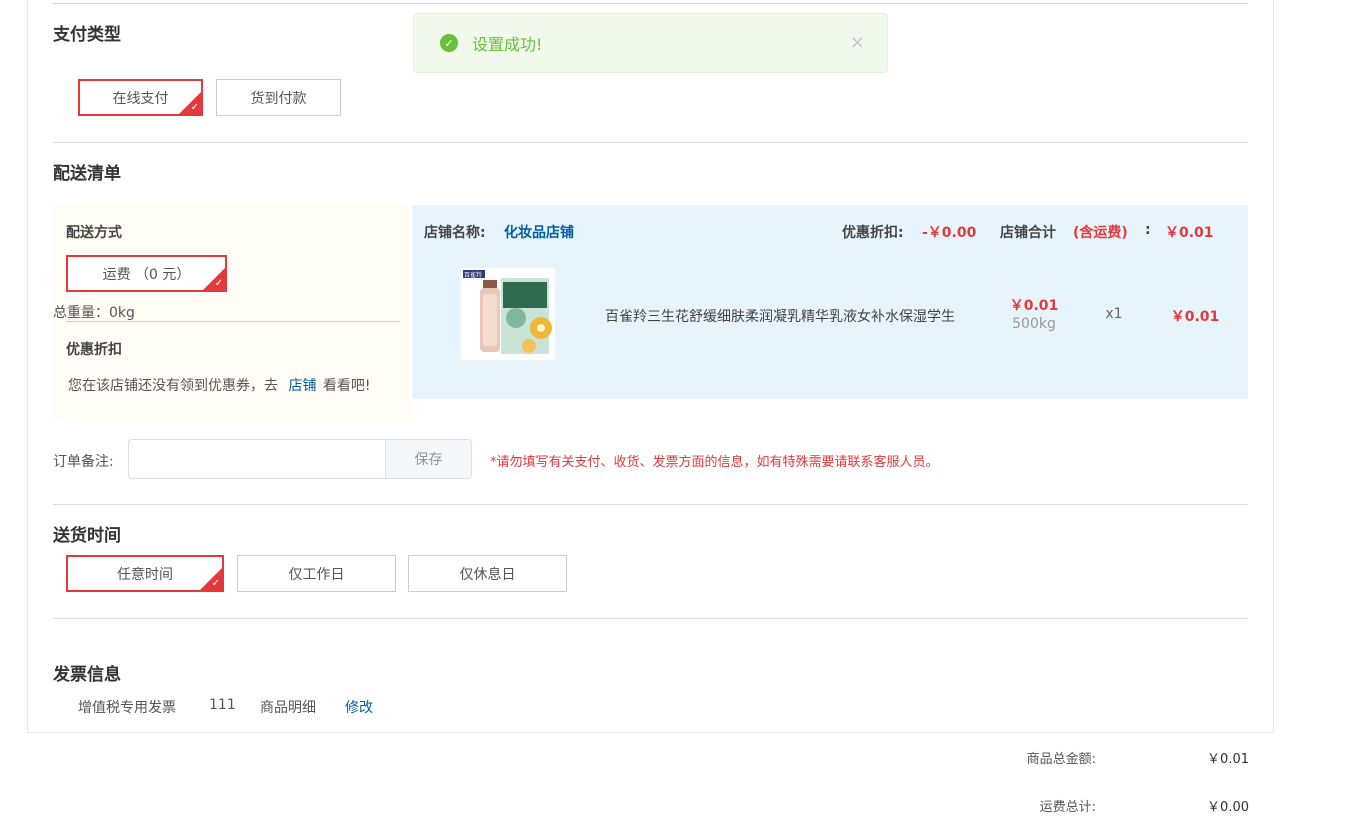 The image size is (1351, 823). I want to click on product-image: 百雀羚, so click(508, 314).